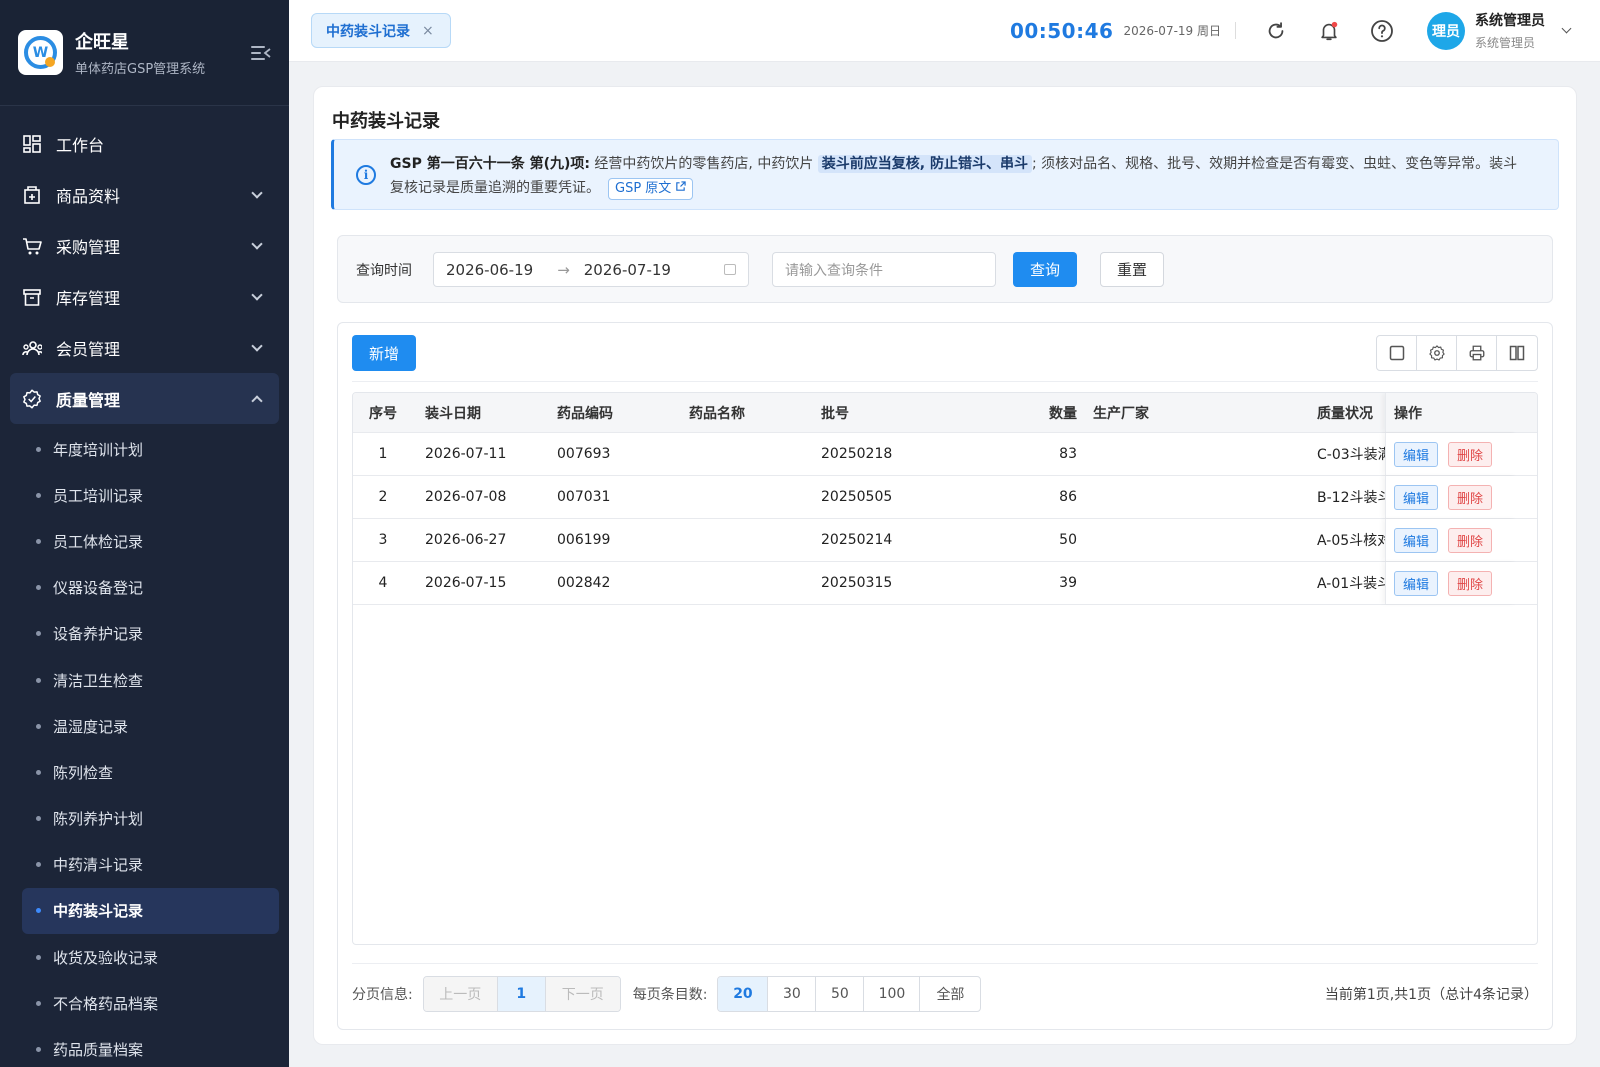 This screenshot has width=1600, height=1067. I want to click on submenu-item: 不合格药品档案, so click(144, 1003).